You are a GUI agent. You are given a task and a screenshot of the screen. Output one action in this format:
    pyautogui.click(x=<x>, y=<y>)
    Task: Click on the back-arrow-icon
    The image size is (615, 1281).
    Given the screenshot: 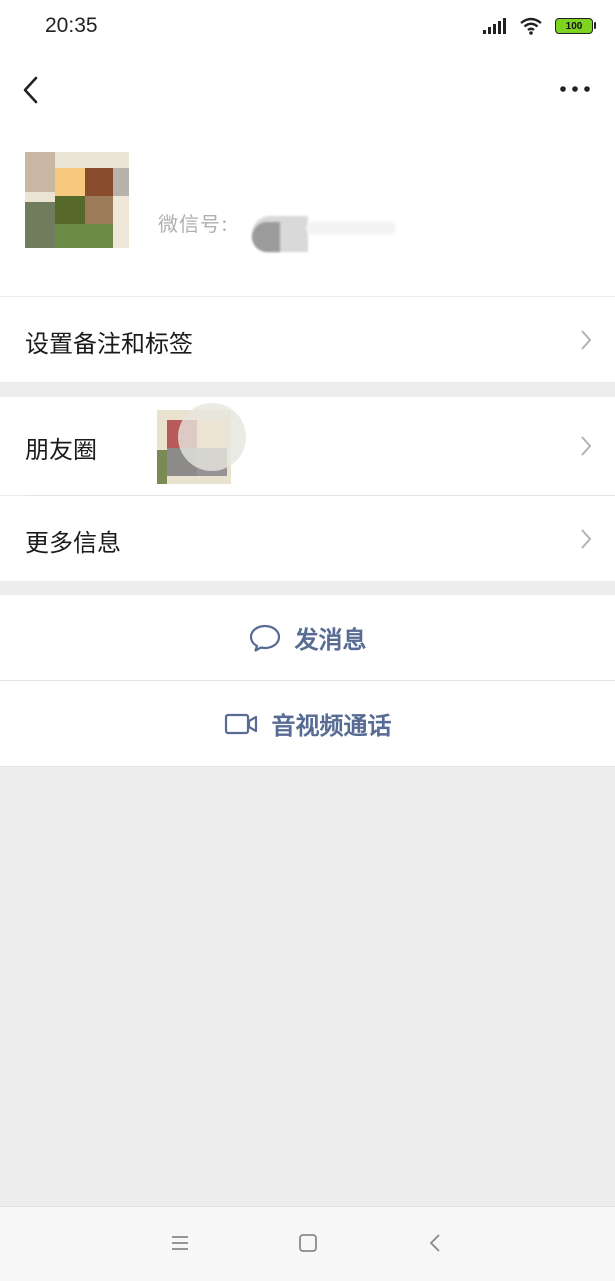 What is the action you would take?
    pyautogui.click(x=31, y=90)
    